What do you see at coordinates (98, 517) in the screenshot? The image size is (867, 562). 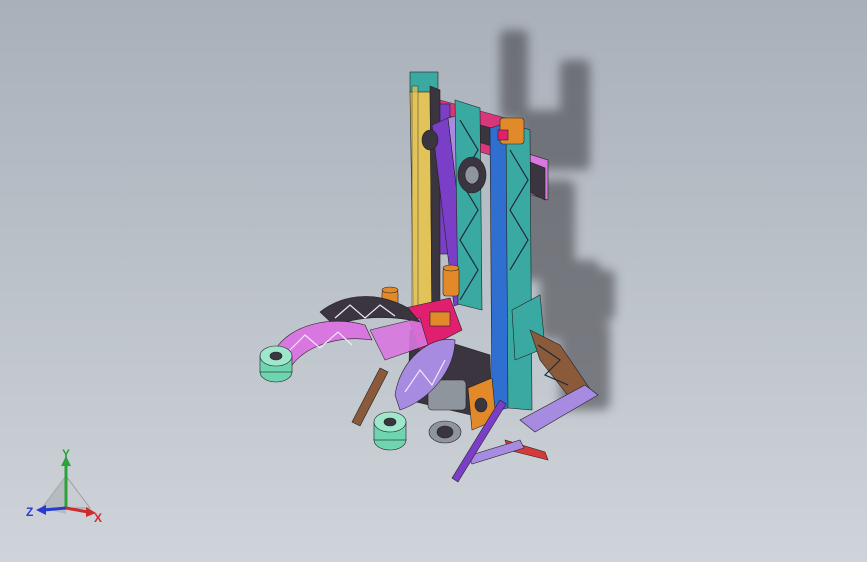 I see `triad-x-label: X` at bounding box center [98, 517].